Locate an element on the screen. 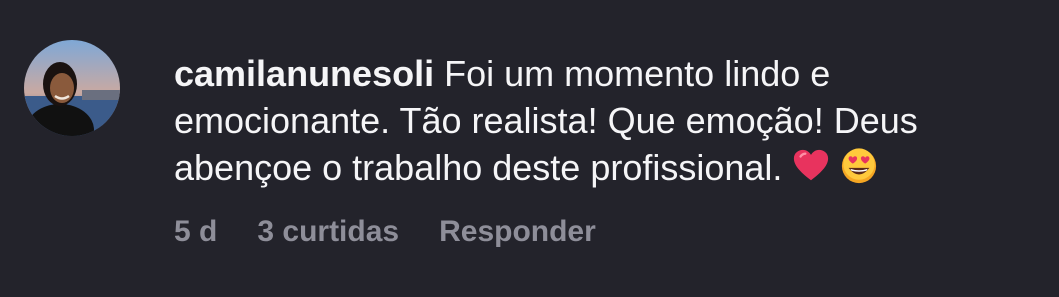 This screenshot has width=1059, height=297. username-link: camilanunesoli is located at coordinates (304, 73).